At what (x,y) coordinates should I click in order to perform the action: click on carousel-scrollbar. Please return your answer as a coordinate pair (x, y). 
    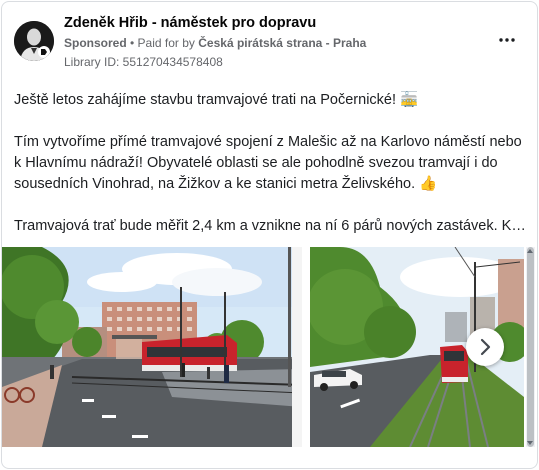
    Looking at the image, I should click on (530, 347).